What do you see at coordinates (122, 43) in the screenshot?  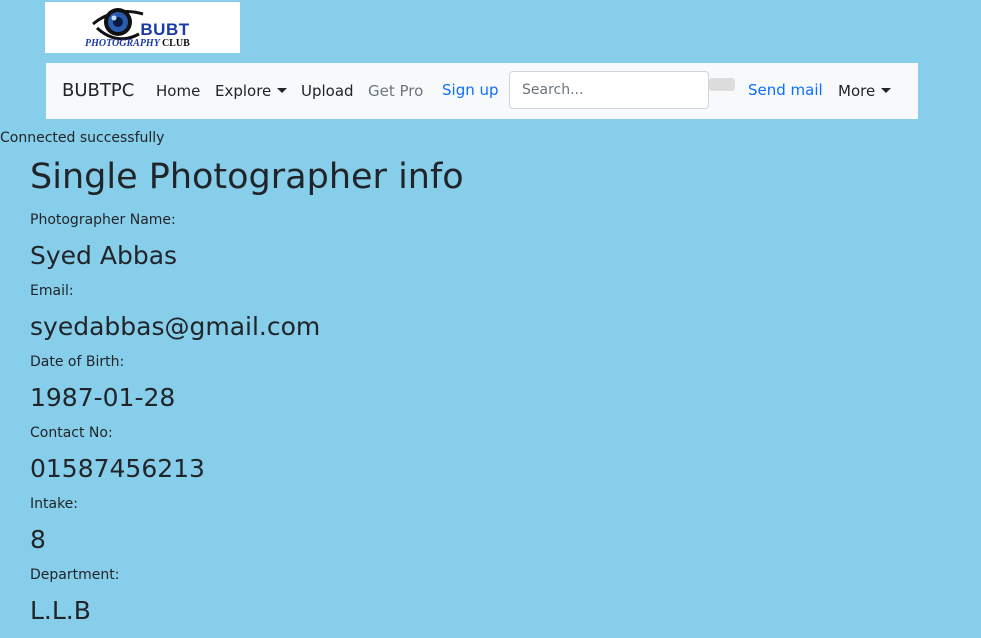 I see `logo-subtitle-main: PHOTOGRAPHY` at bounding box center [122, 43].